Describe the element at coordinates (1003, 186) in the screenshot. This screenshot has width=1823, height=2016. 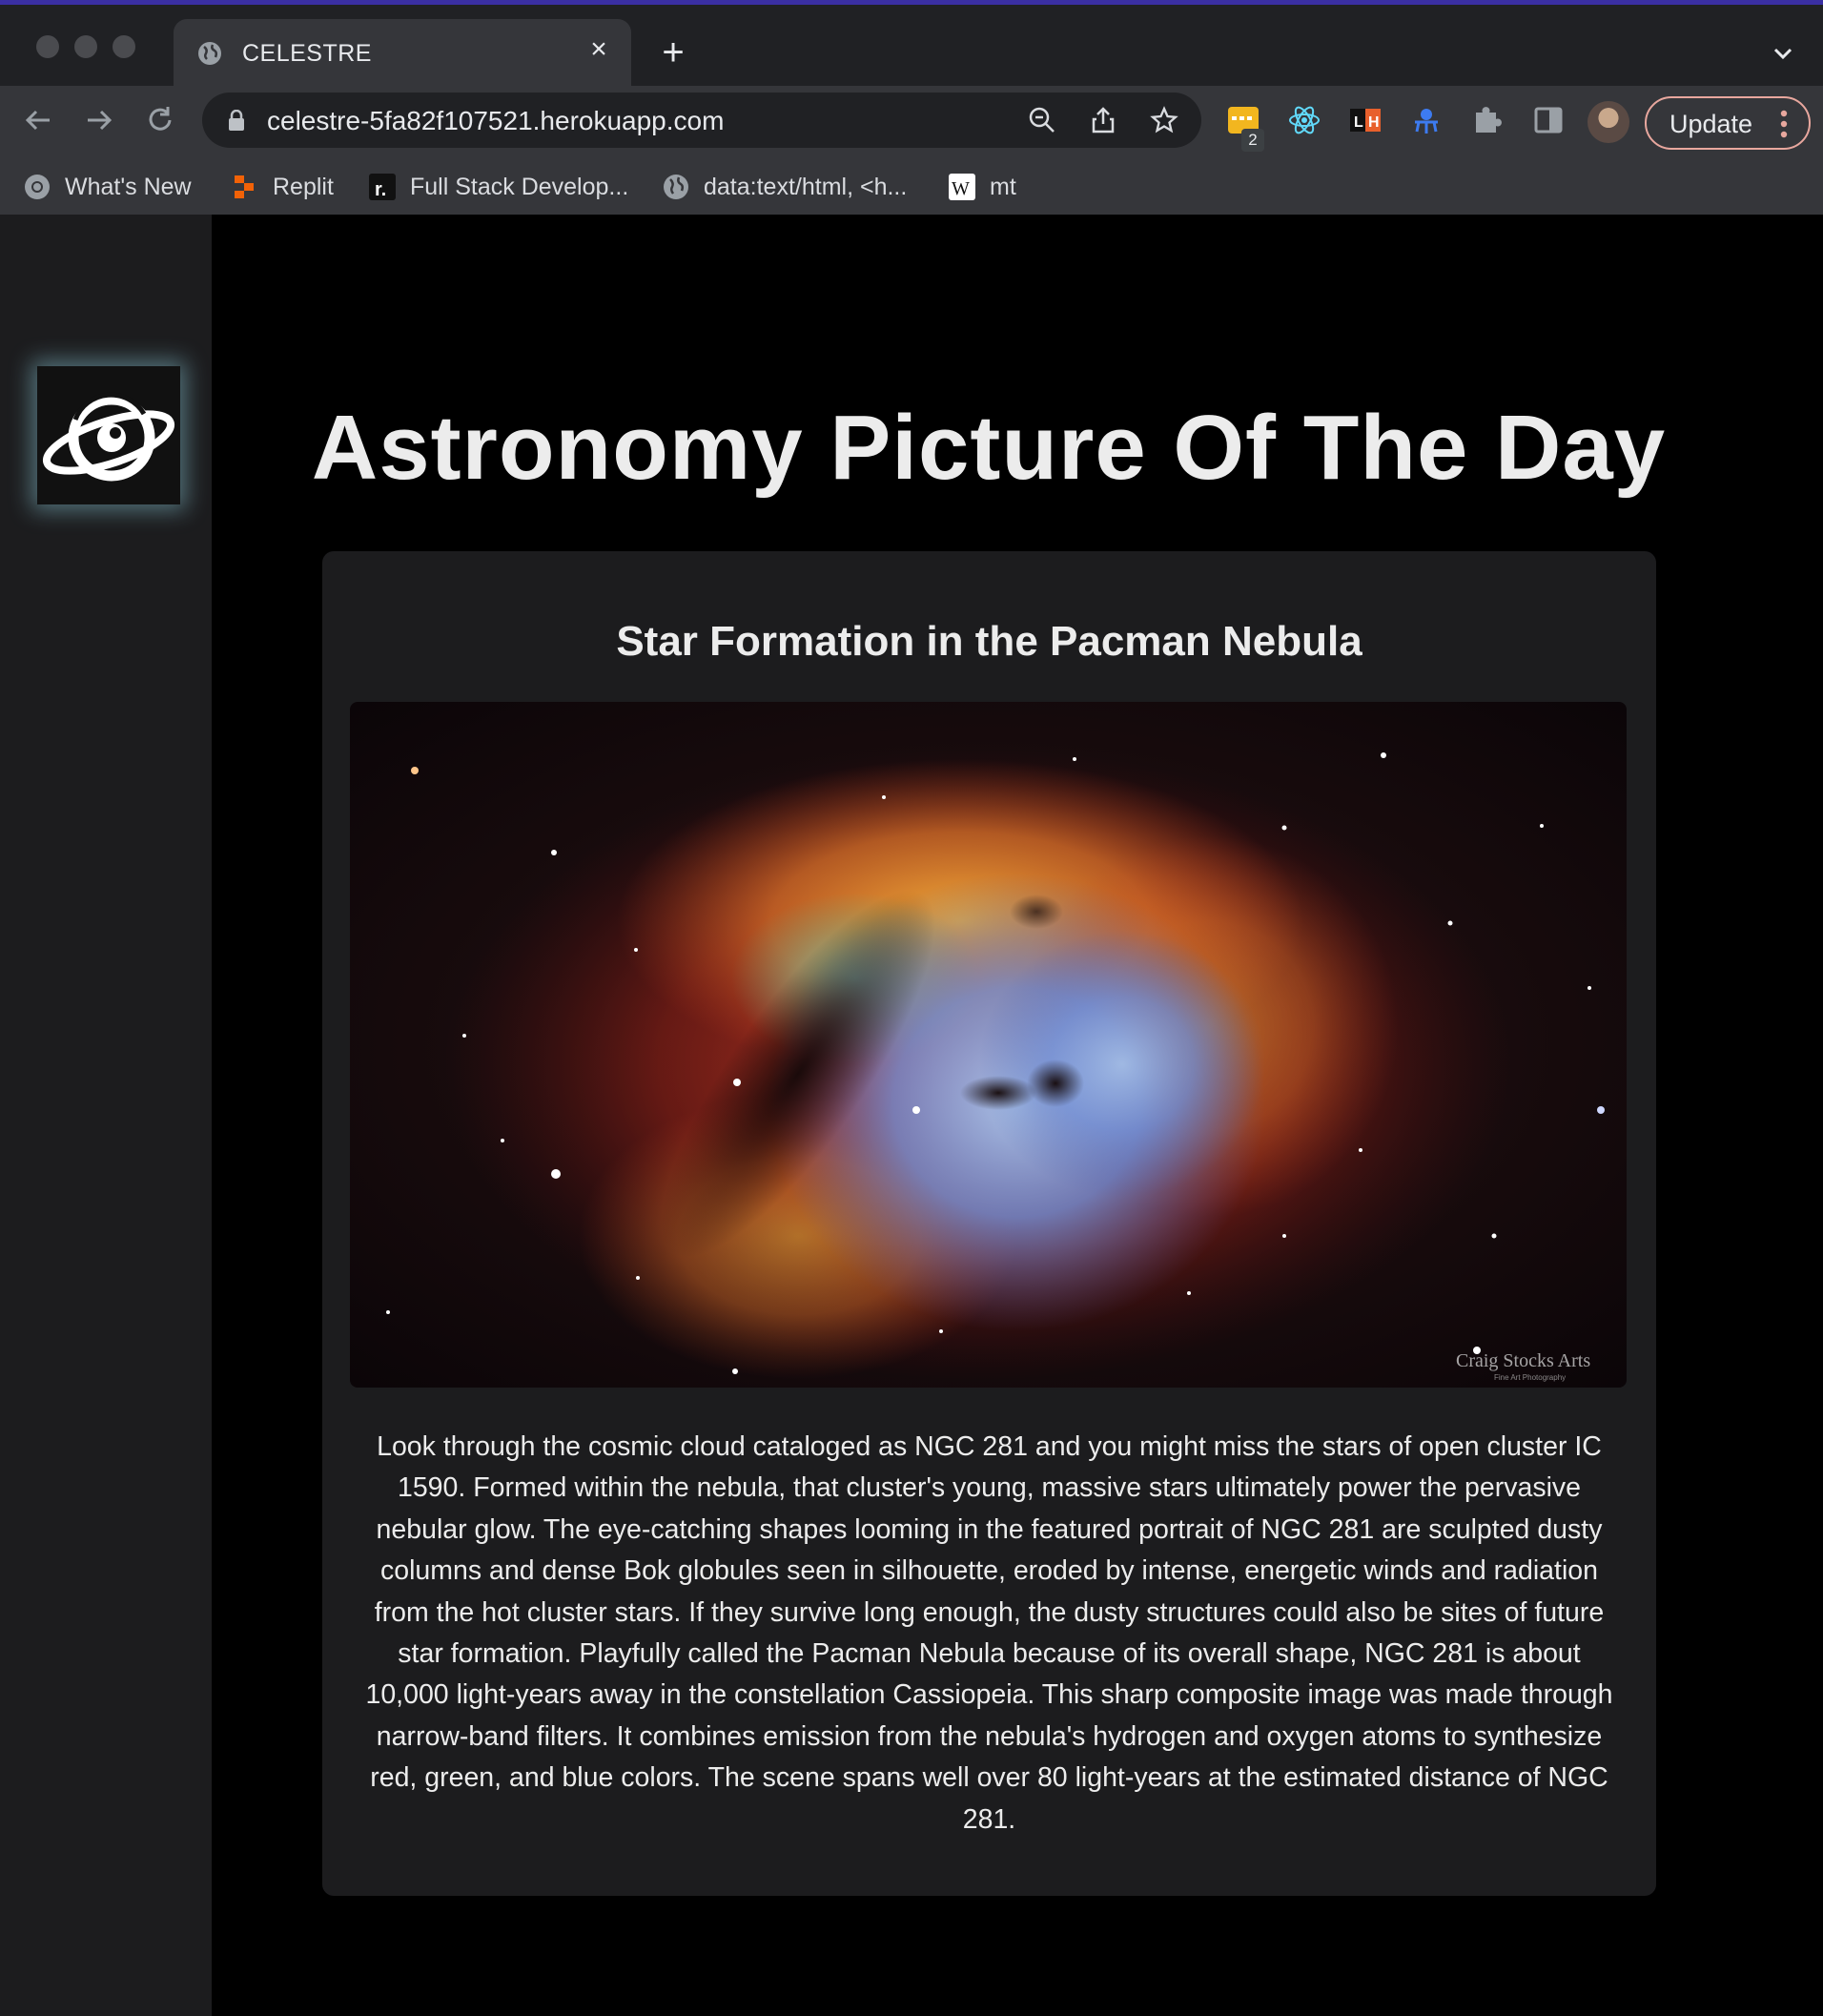
I see `bookmark-label: mt` at that location.